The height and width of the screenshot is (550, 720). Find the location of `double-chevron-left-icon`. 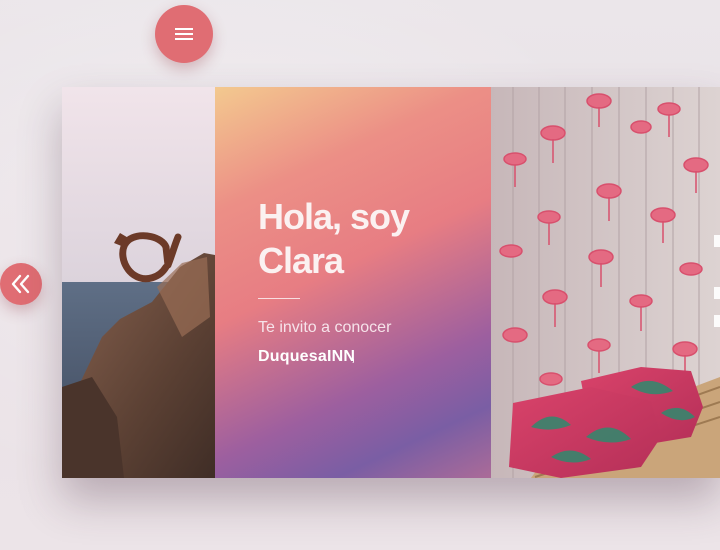

double-chevron-left-icon is located at coordinates (20, 284).